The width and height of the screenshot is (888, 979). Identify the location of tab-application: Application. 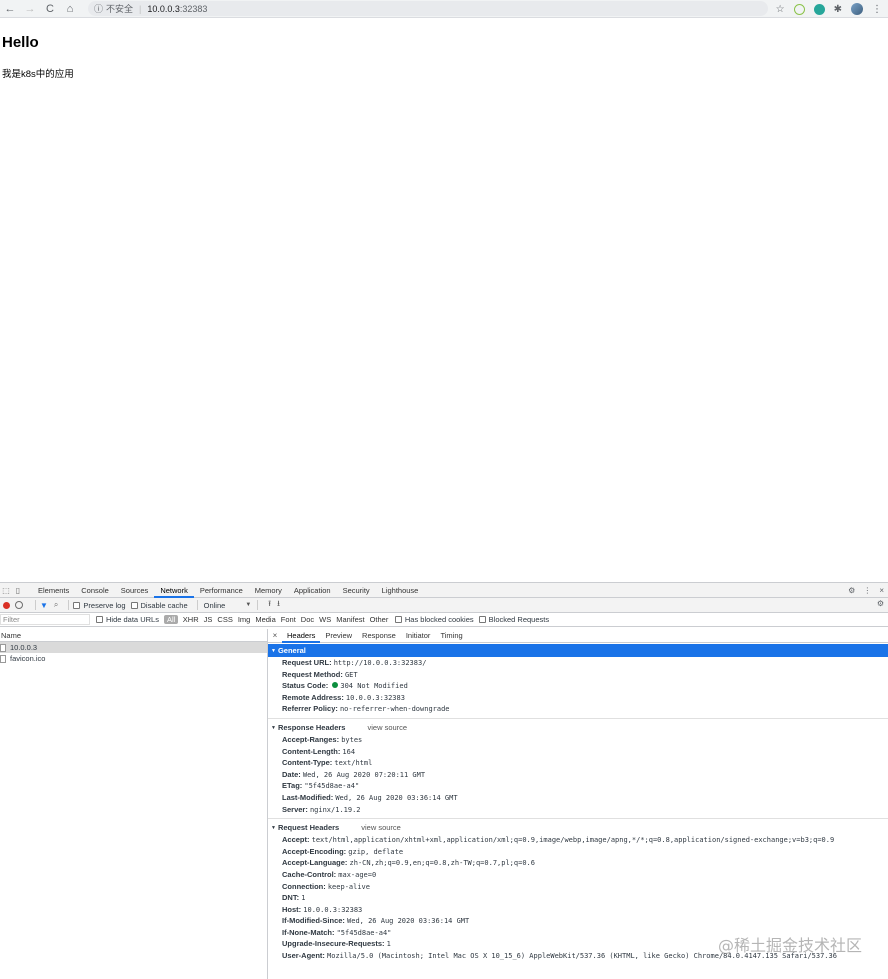
(312, 590).